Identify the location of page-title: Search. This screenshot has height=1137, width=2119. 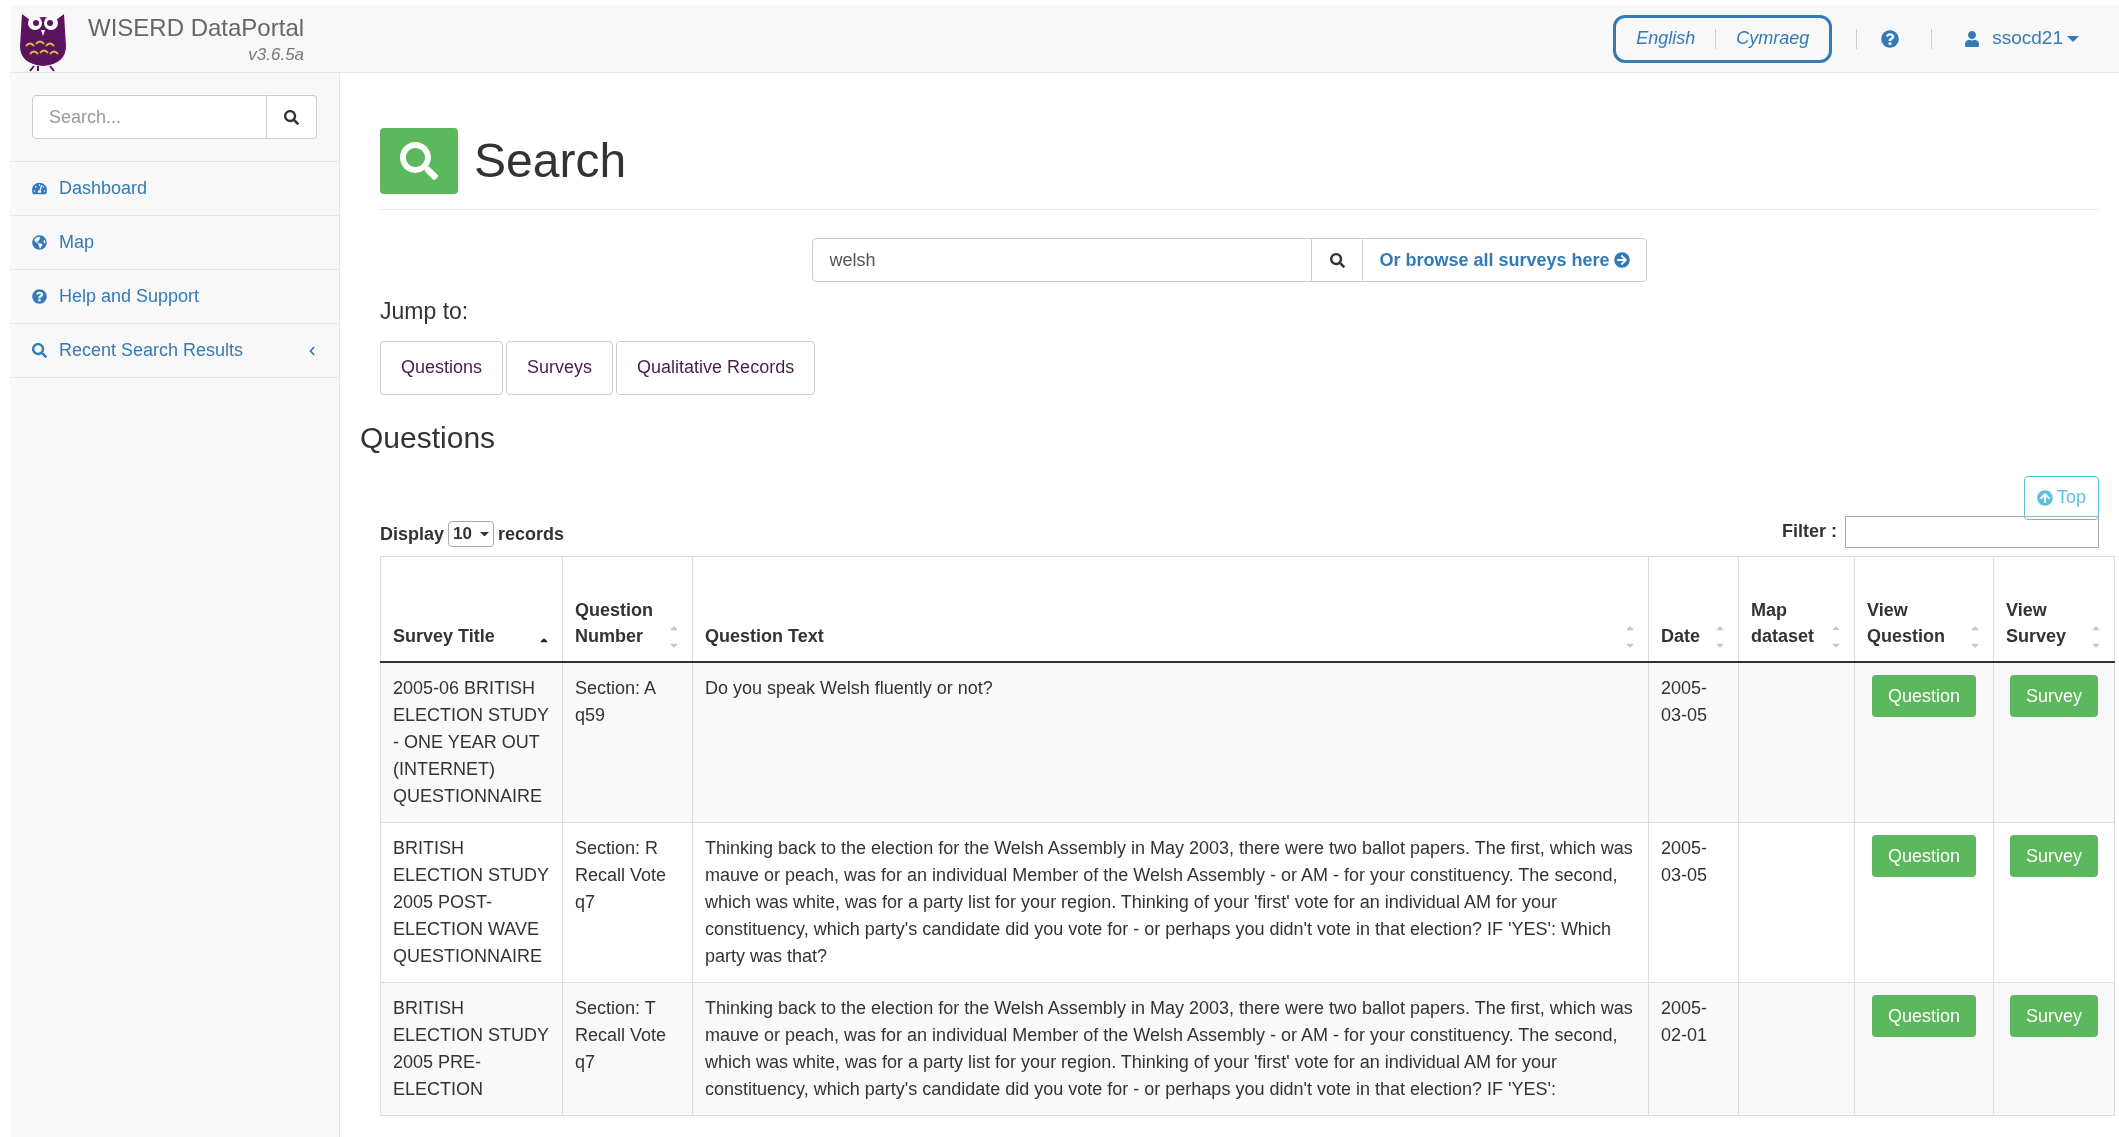
(550, 161).